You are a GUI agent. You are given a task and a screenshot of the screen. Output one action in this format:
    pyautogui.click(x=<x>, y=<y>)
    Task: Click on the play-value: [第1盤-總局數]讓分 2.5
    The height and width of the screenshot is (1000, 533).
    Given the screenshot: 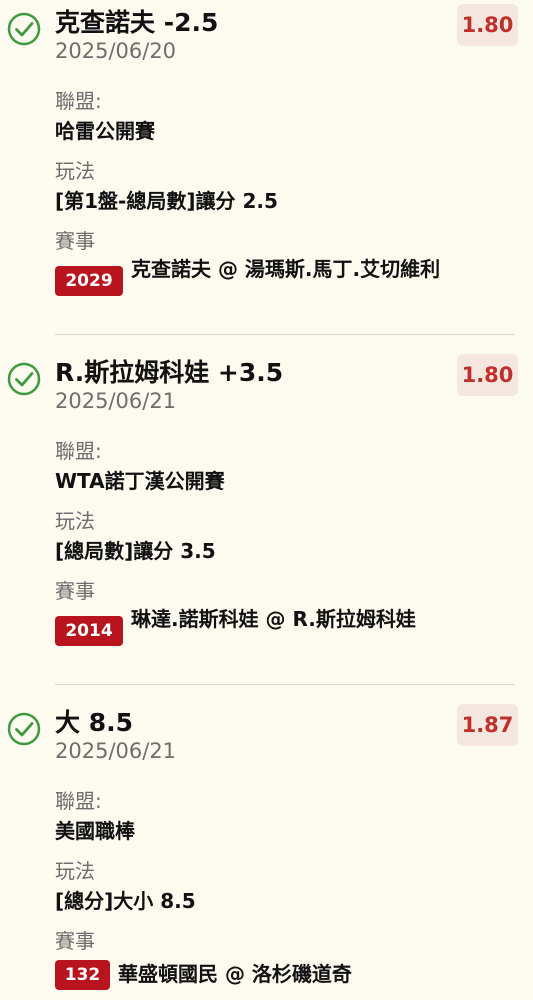 What is the action you would take?
    pyautogui.click(x=166, y=201)
    